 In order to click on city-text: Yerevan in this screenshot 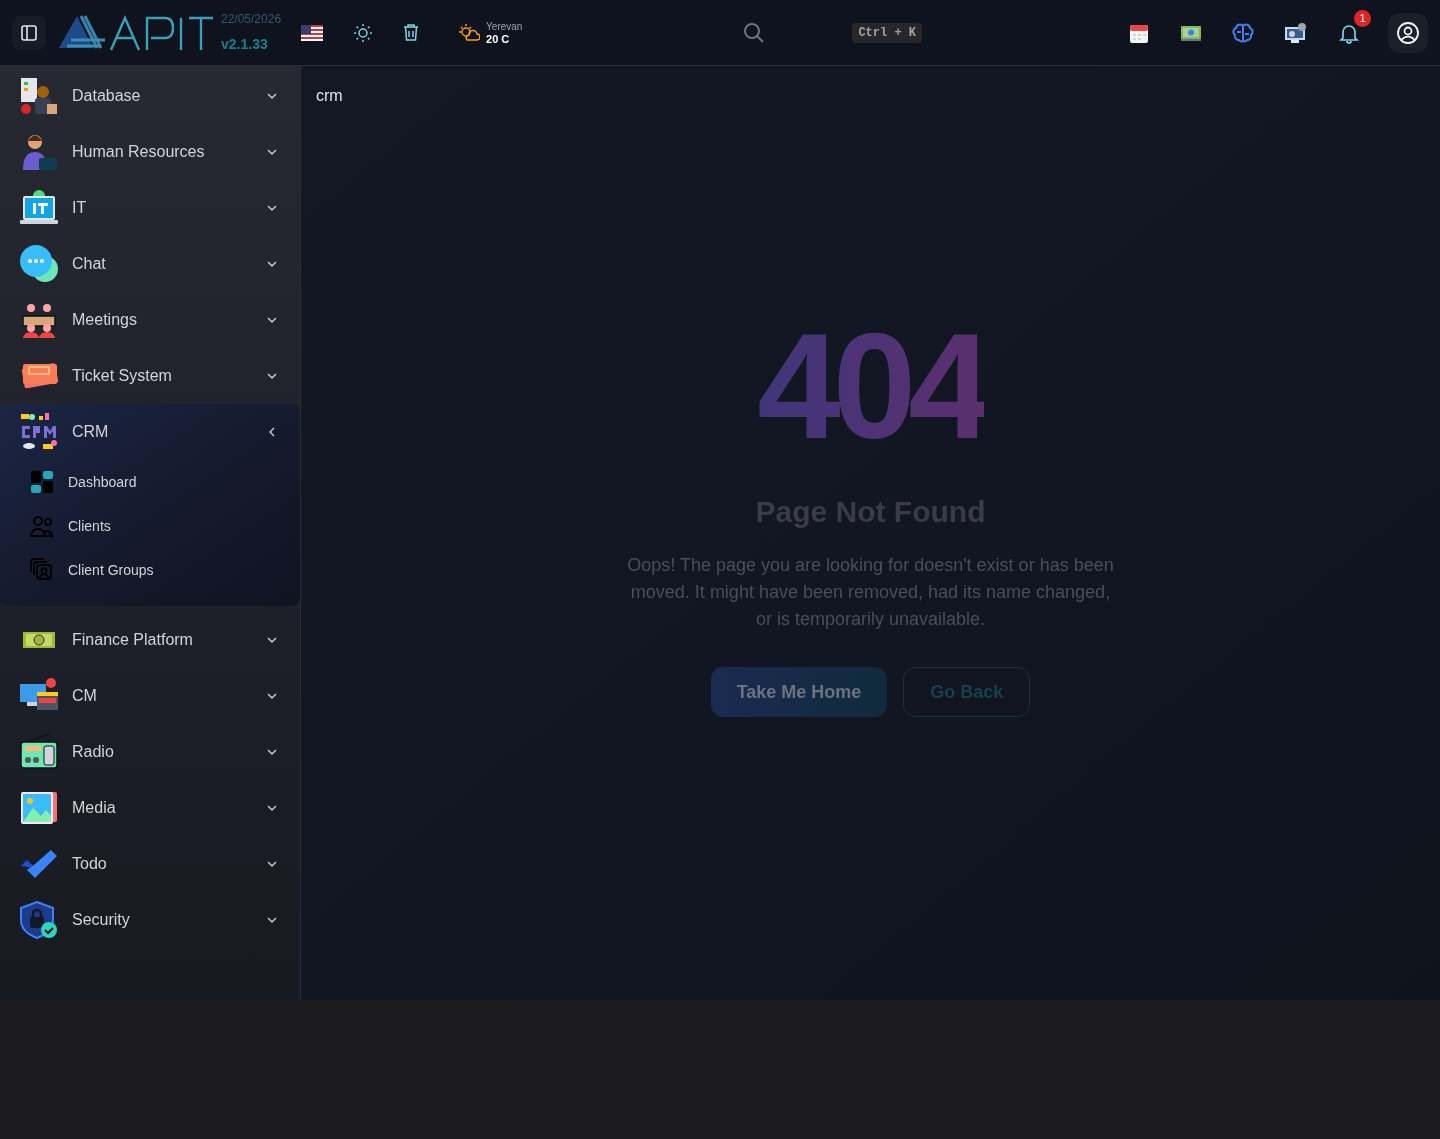, I will do `click(504, 26)`.